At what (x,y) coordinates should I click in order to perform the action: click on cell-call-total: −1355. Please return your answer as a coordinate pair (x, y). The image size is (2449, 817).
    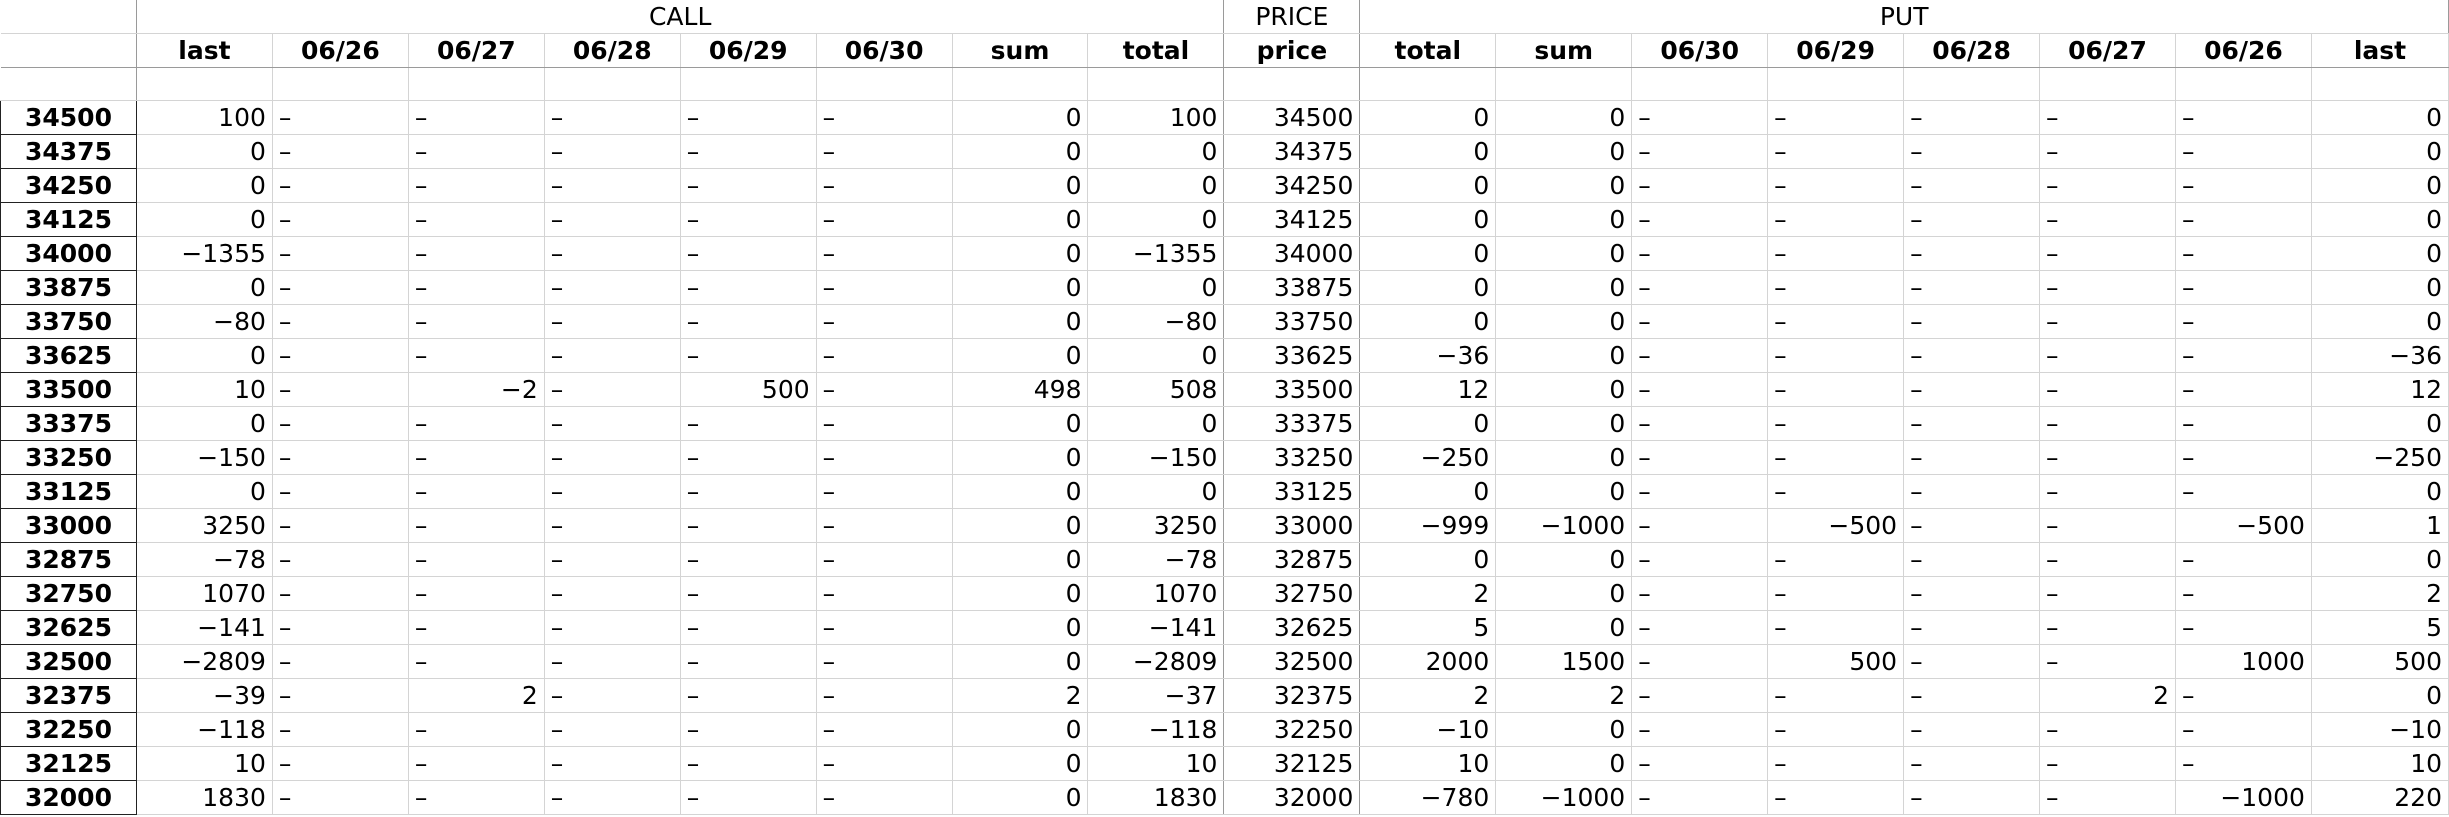
    Looking at the image, I should click on (1156, 253).